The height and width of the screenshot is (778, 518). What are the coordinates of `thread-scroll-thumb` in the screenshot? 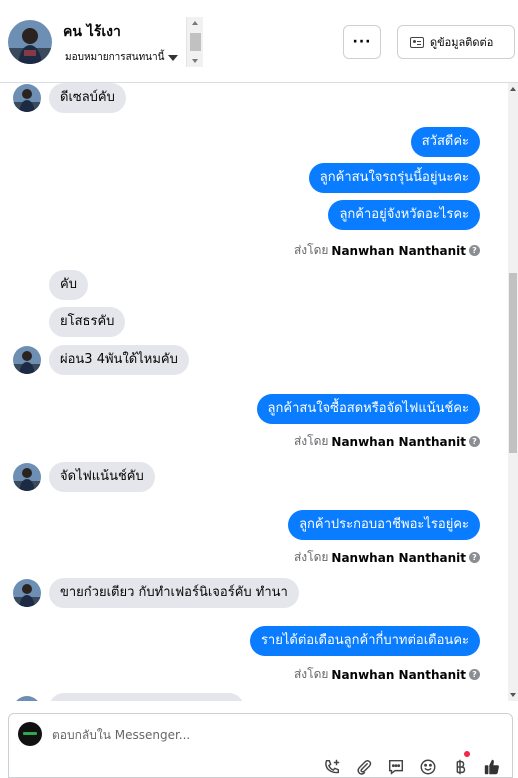 It's located at (513, 363).